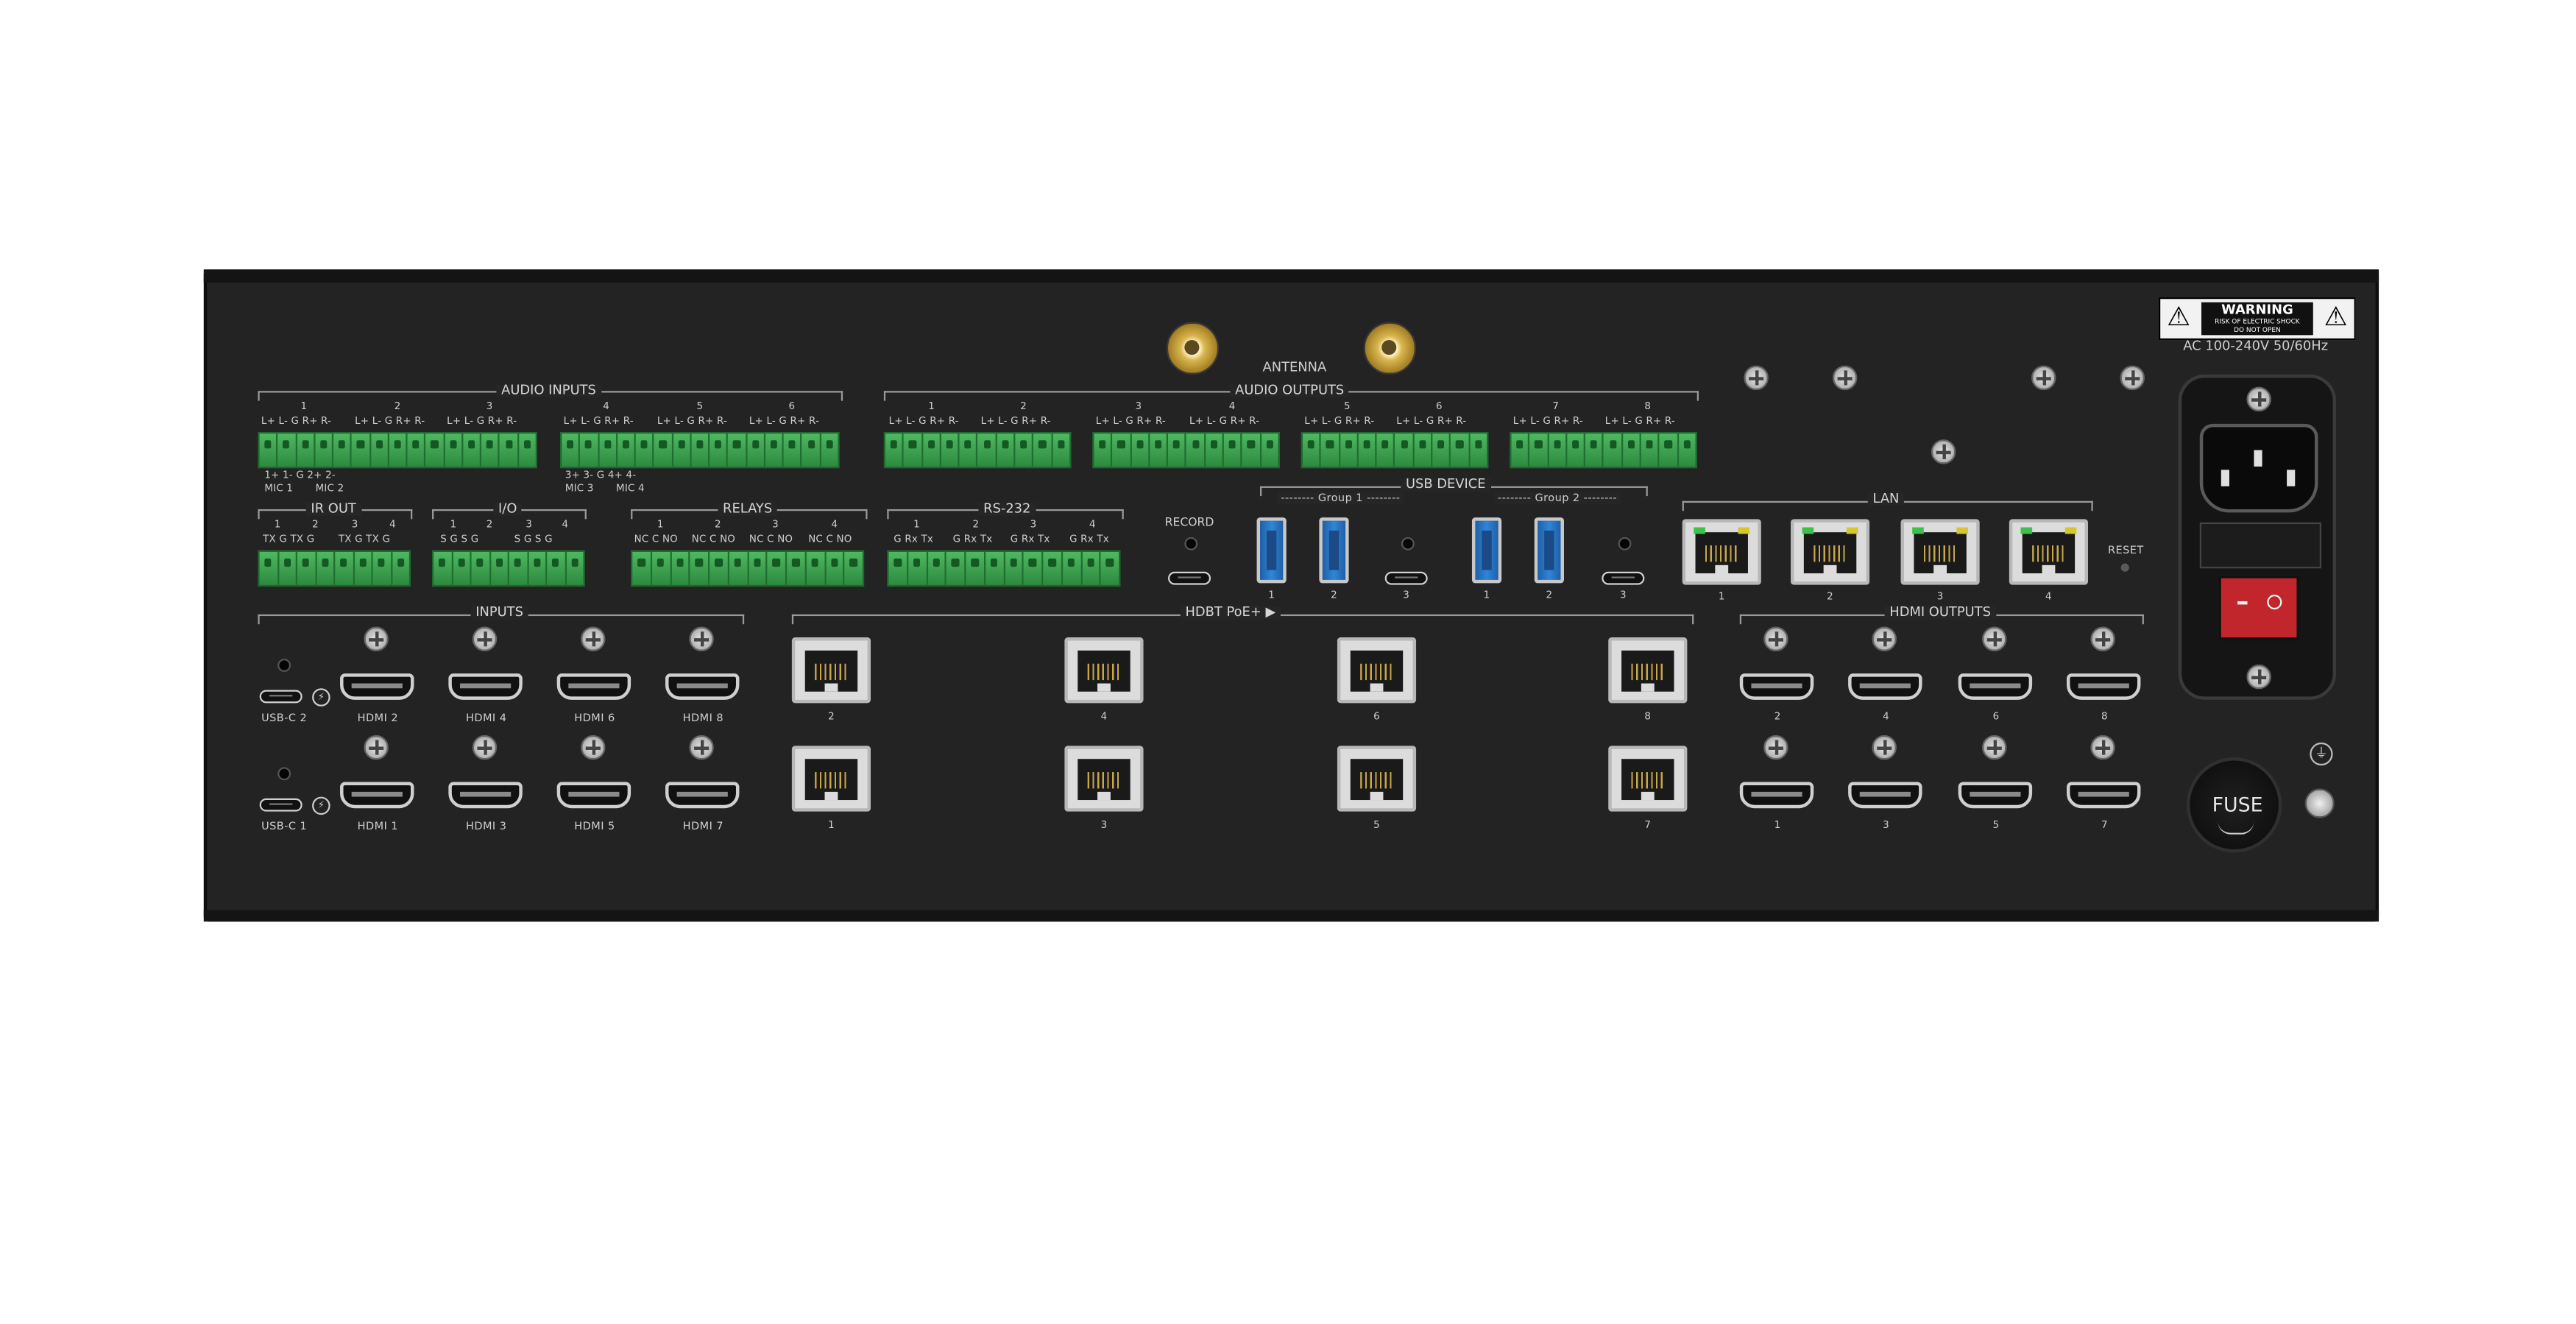  I want to click on hdmi-out-8-port, so click(2103, 687).